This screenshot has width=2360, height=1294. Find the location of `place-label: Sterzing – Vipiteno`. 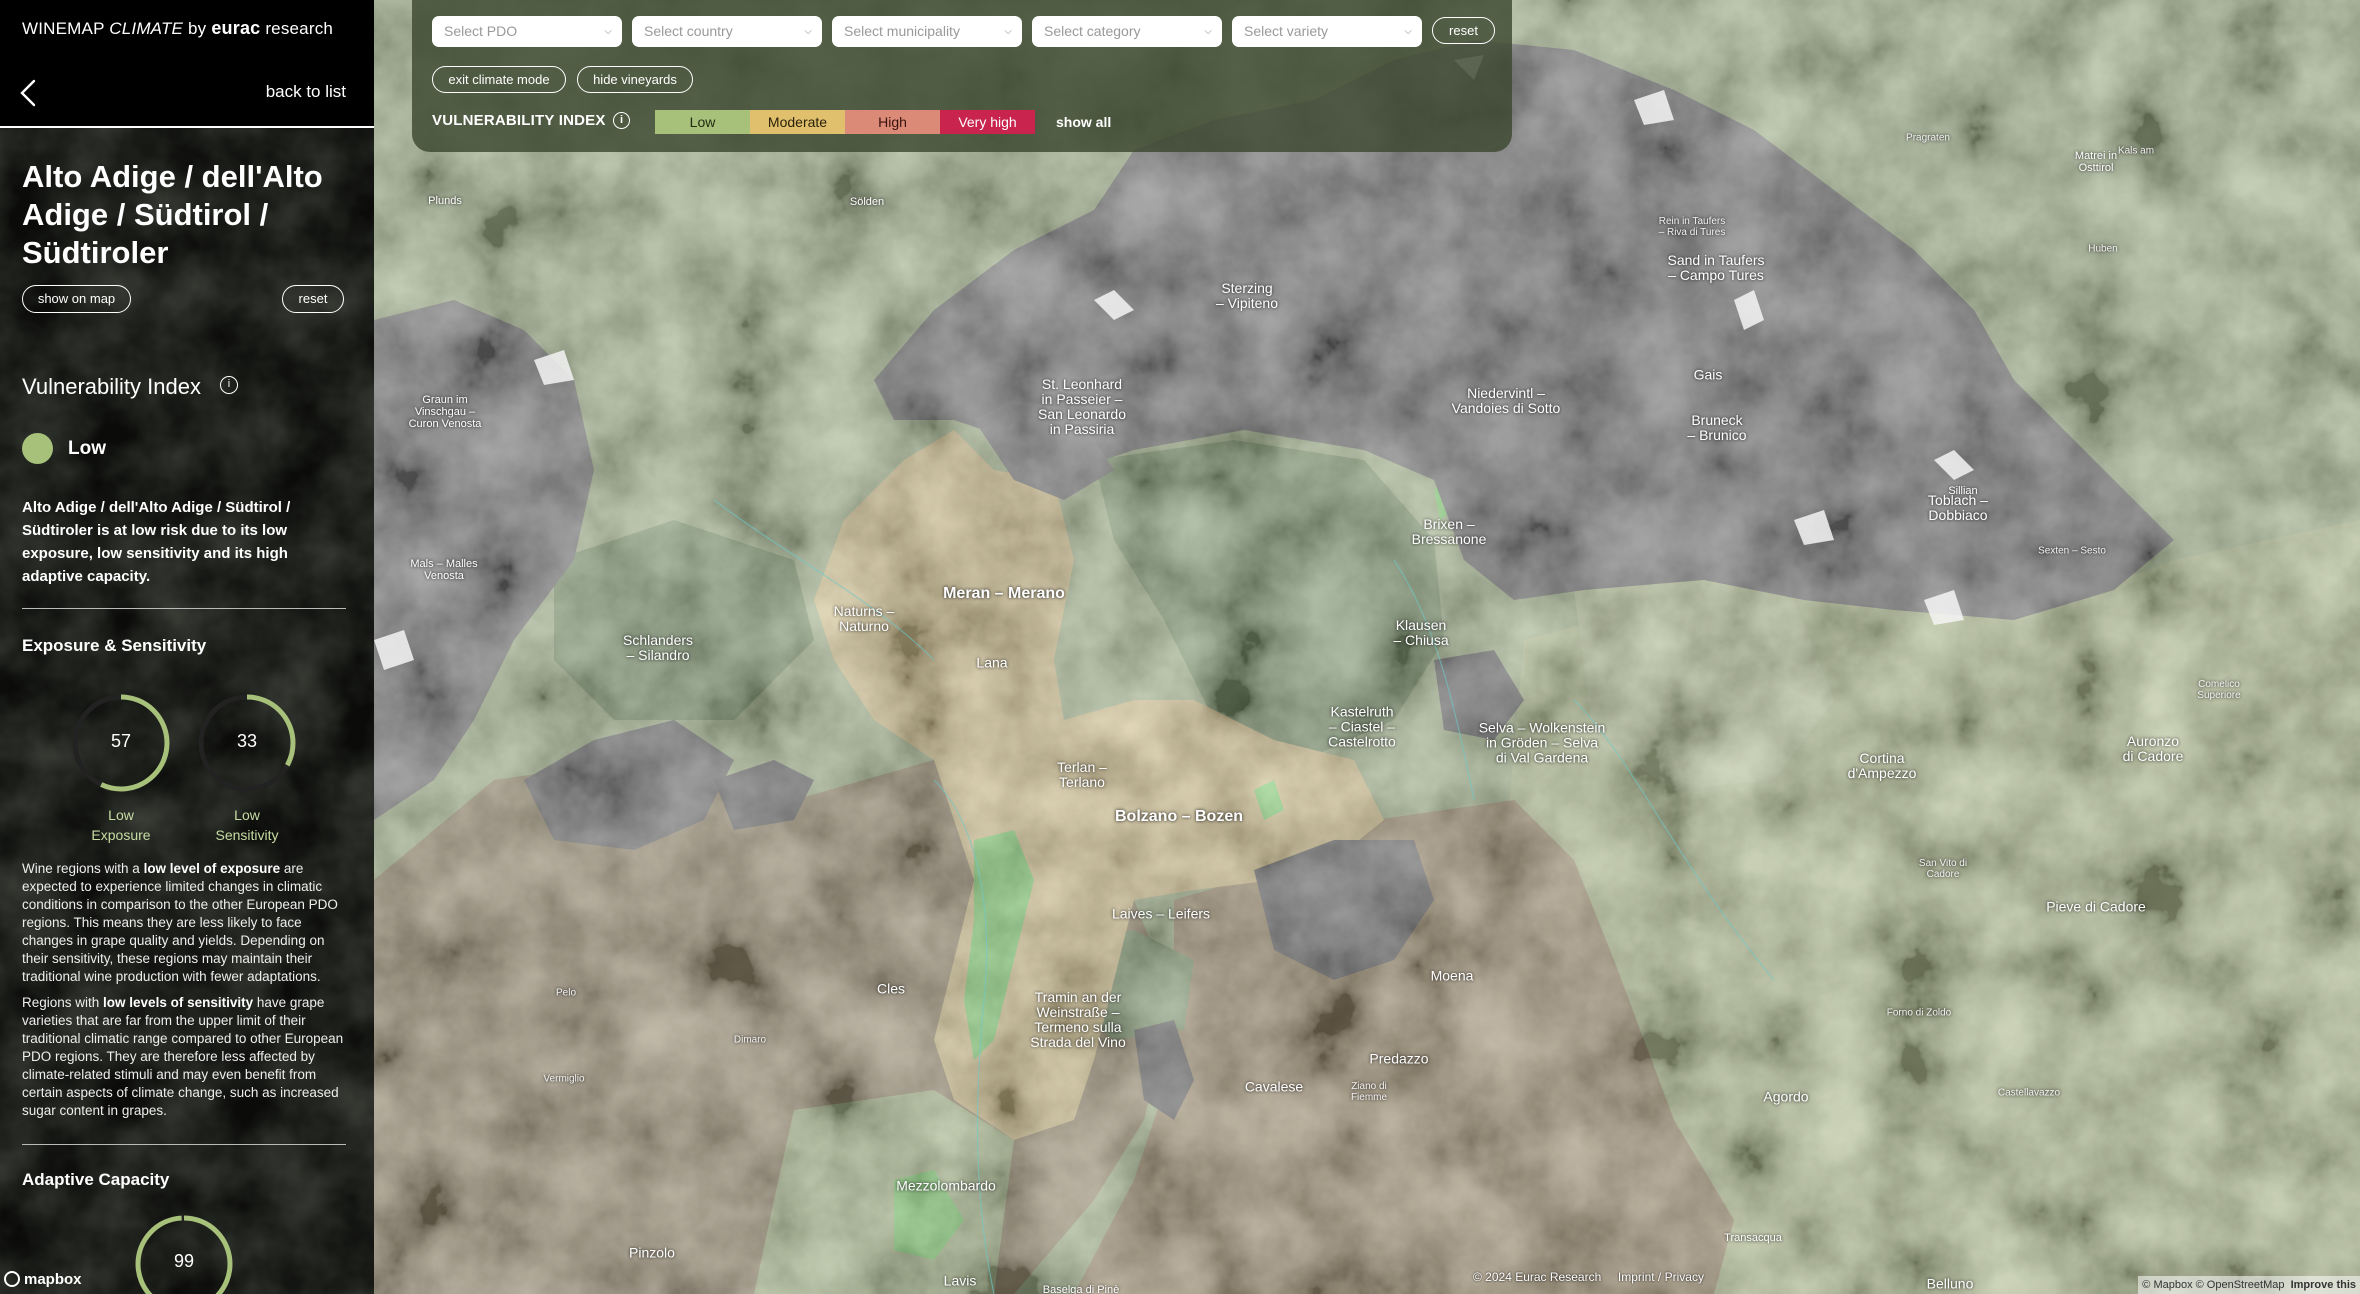

place-label: Sterzing – Vipiteno is located at coordinates (1247, 295).